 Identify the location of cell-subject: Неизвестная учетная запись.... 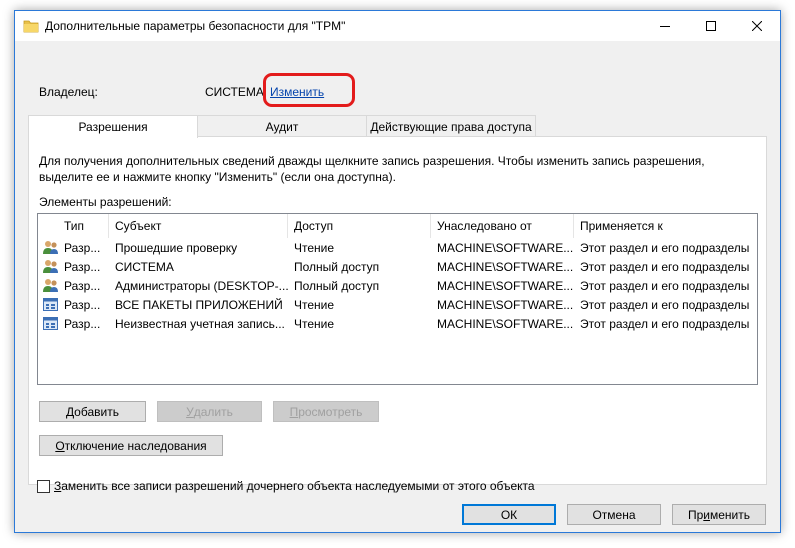
(200, 323).